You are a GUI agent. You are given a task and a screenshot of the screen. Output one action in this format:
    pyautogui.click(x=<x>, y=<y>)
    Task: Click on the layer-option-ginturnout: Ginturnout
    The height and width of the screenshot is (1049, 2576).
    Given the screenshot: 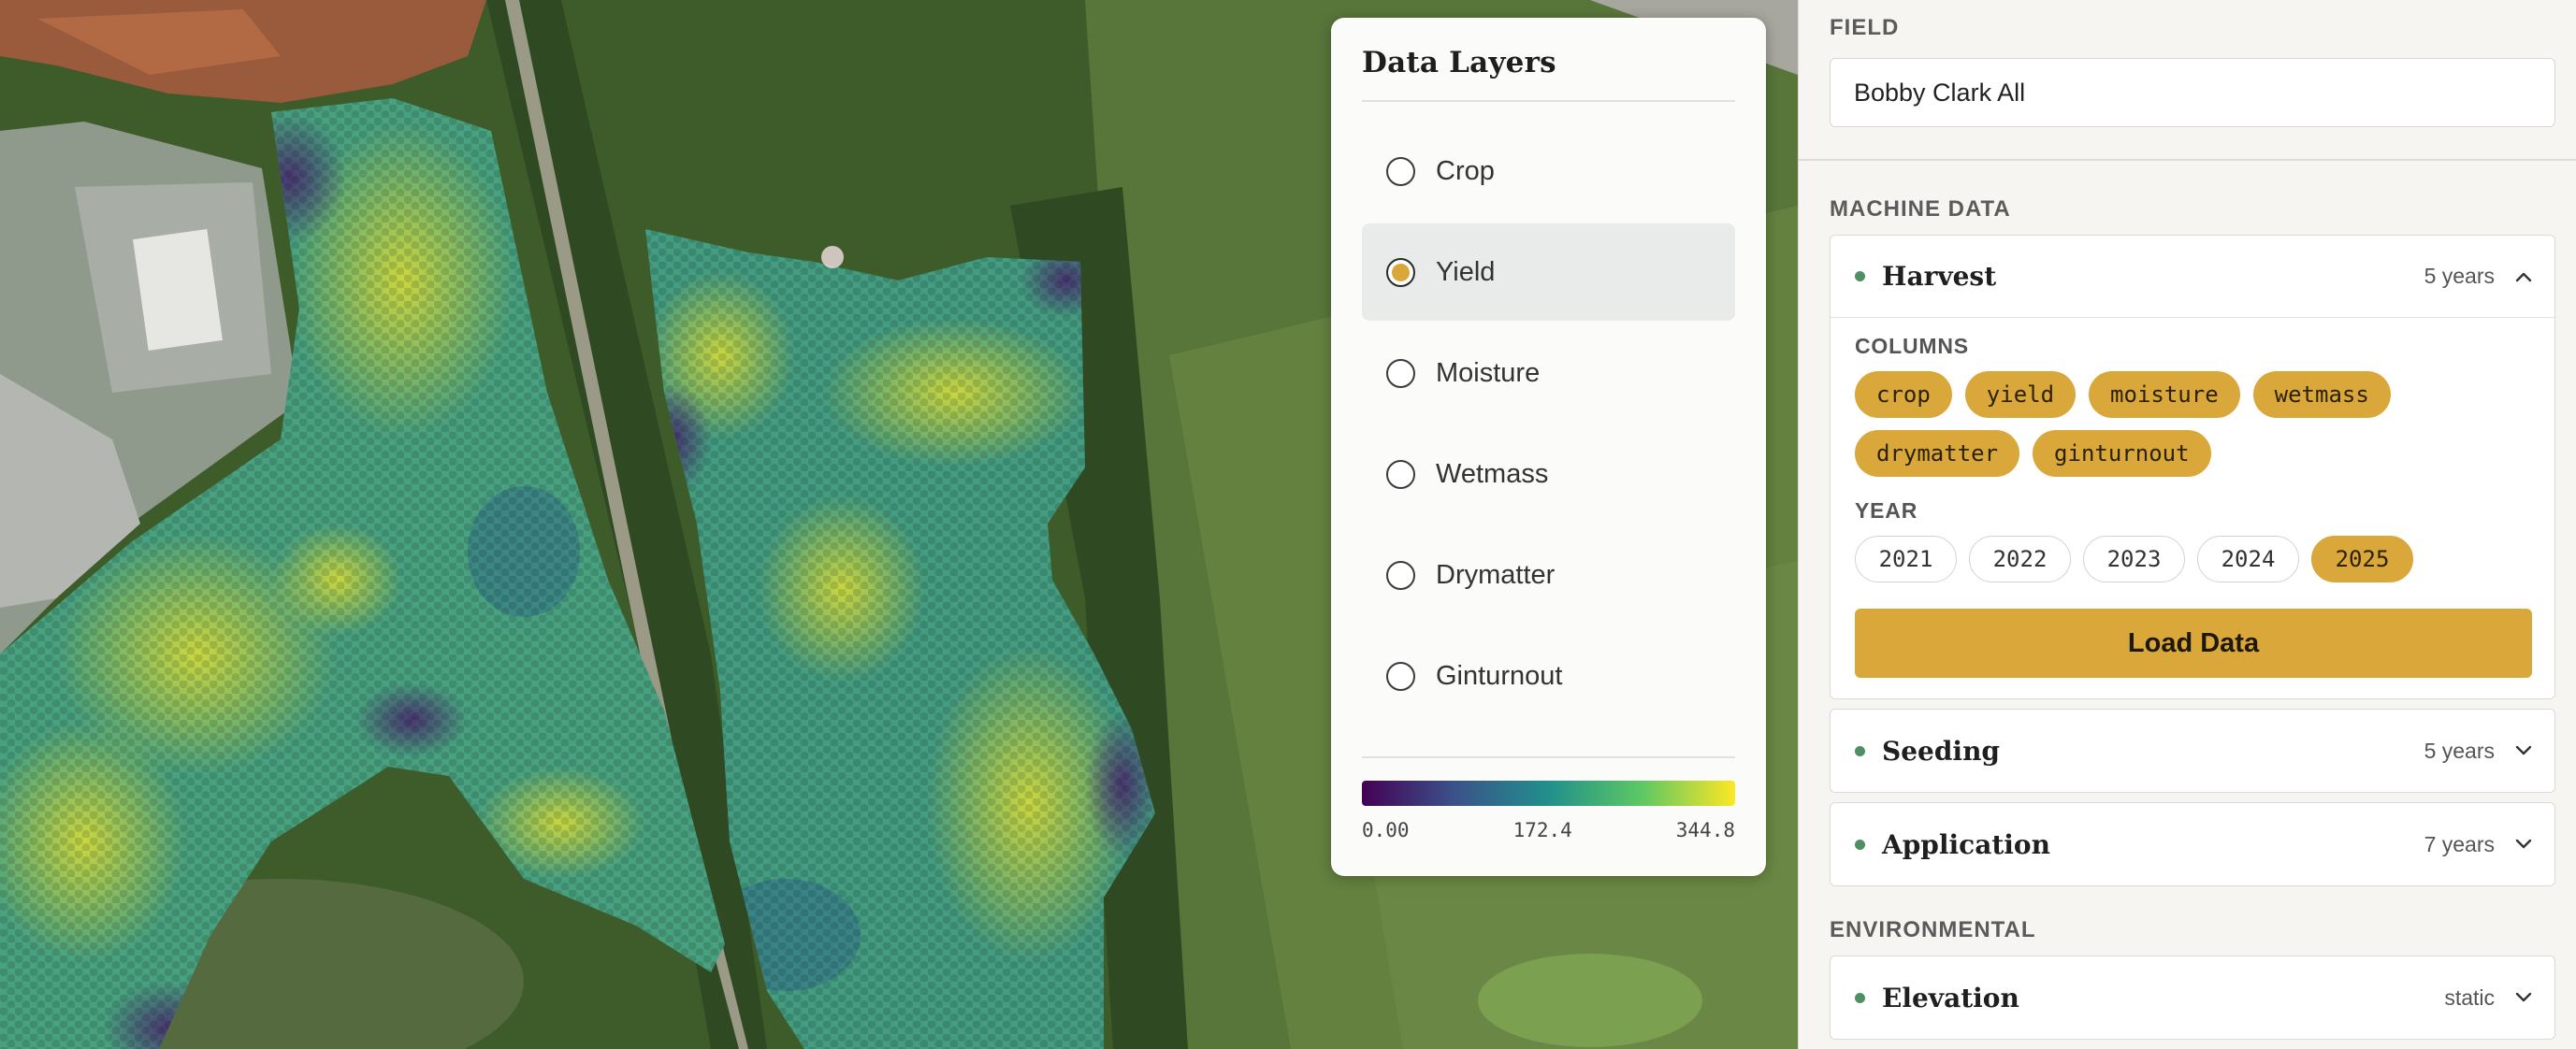 What is the action you would take?
    pyautogui.click(x=1548, y=676)
    